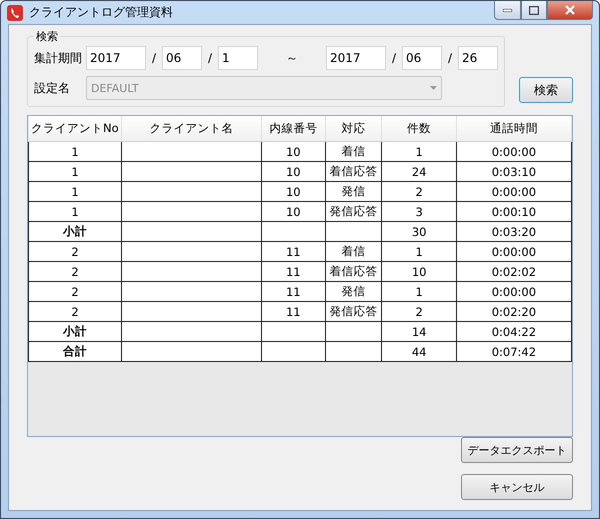 The height and width of the screenshot is (519, 600). I want to click on column-header: クライアントNo, so click(75, 129).